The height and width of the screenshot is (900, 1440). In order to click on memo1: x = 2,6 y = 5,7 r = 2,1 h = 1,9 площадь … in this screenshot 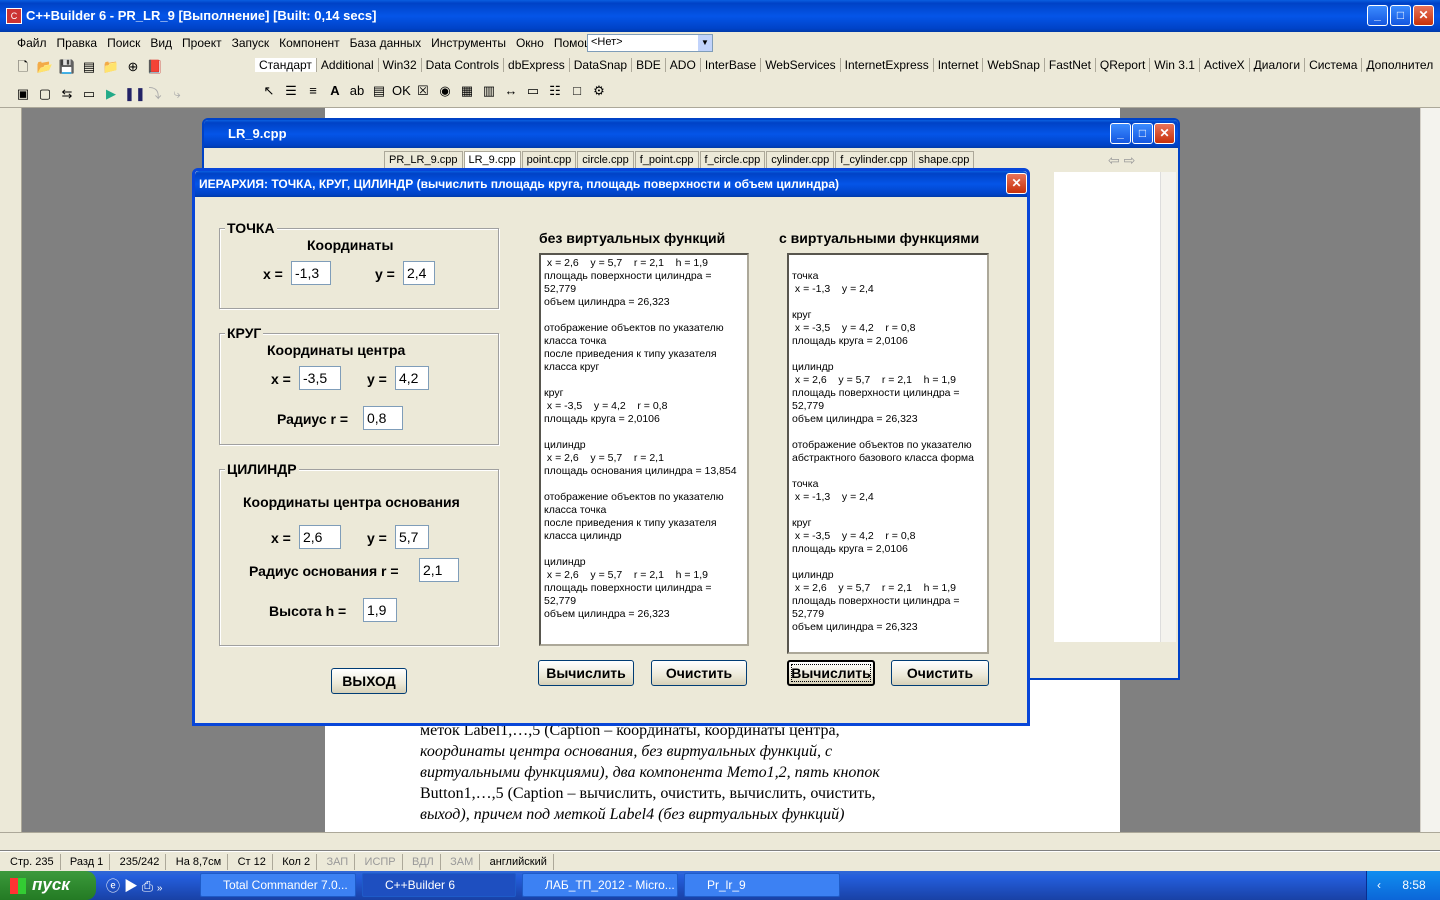, I will do `click(644, 449)`.